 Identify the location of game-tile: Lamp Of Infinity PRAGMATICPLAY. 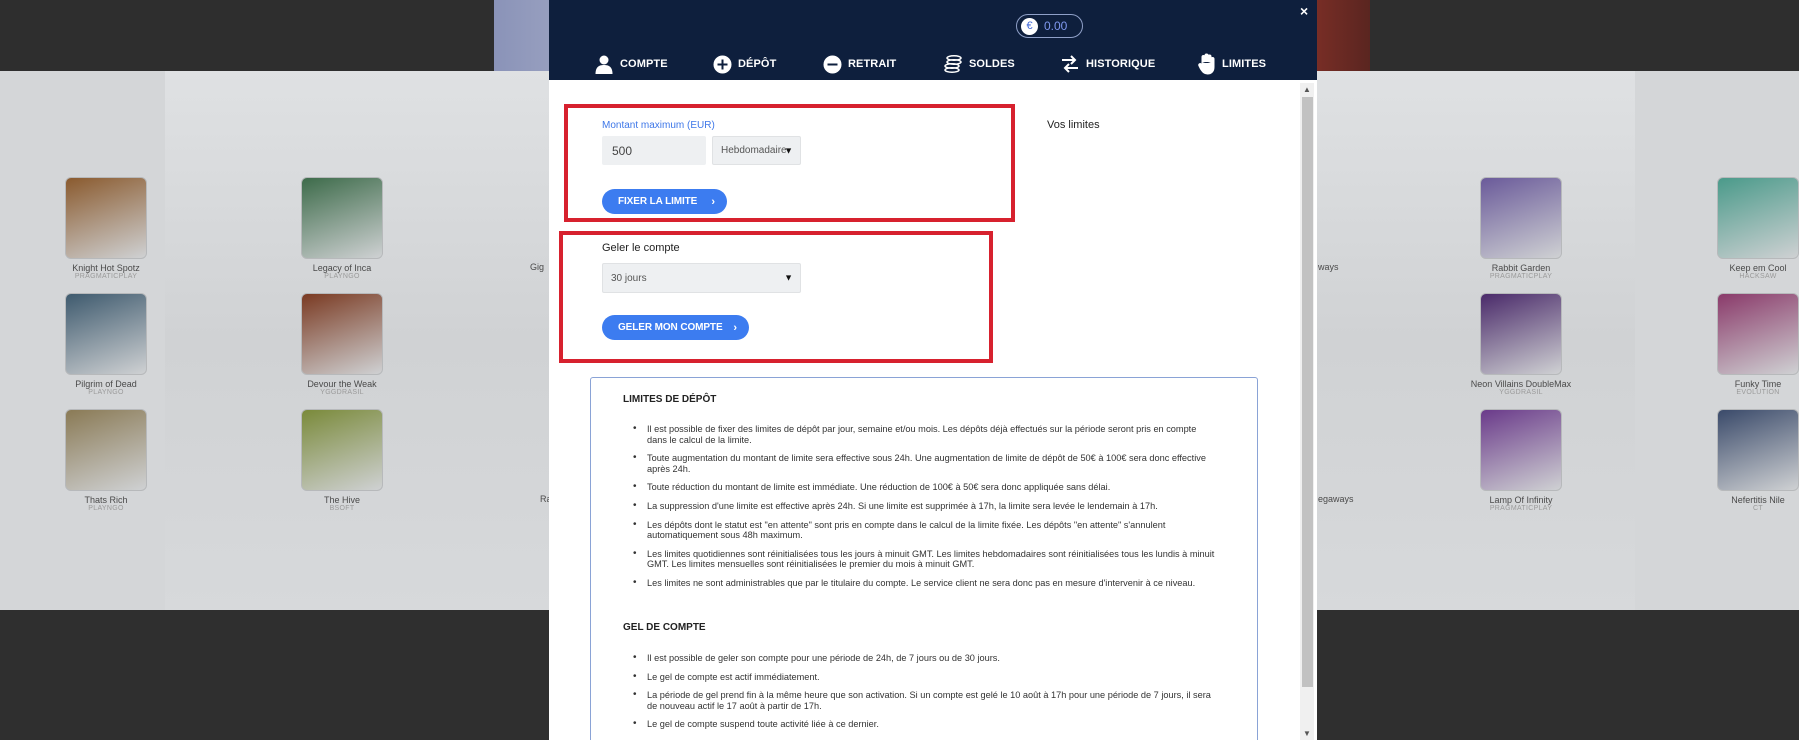
(1521, 460).